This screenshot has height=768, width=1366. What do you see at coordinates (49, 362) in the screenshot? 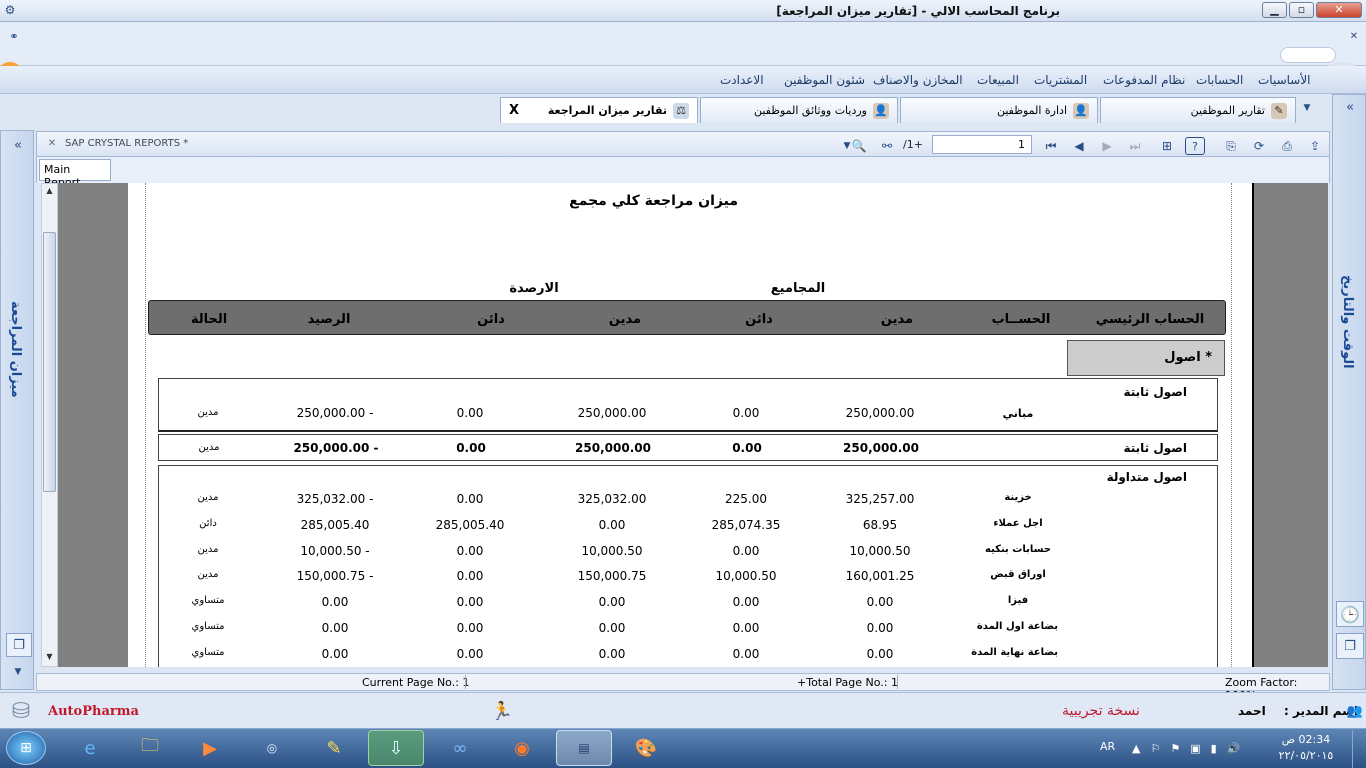
I see `scroll-thumb` at bounding box center [49, 362].